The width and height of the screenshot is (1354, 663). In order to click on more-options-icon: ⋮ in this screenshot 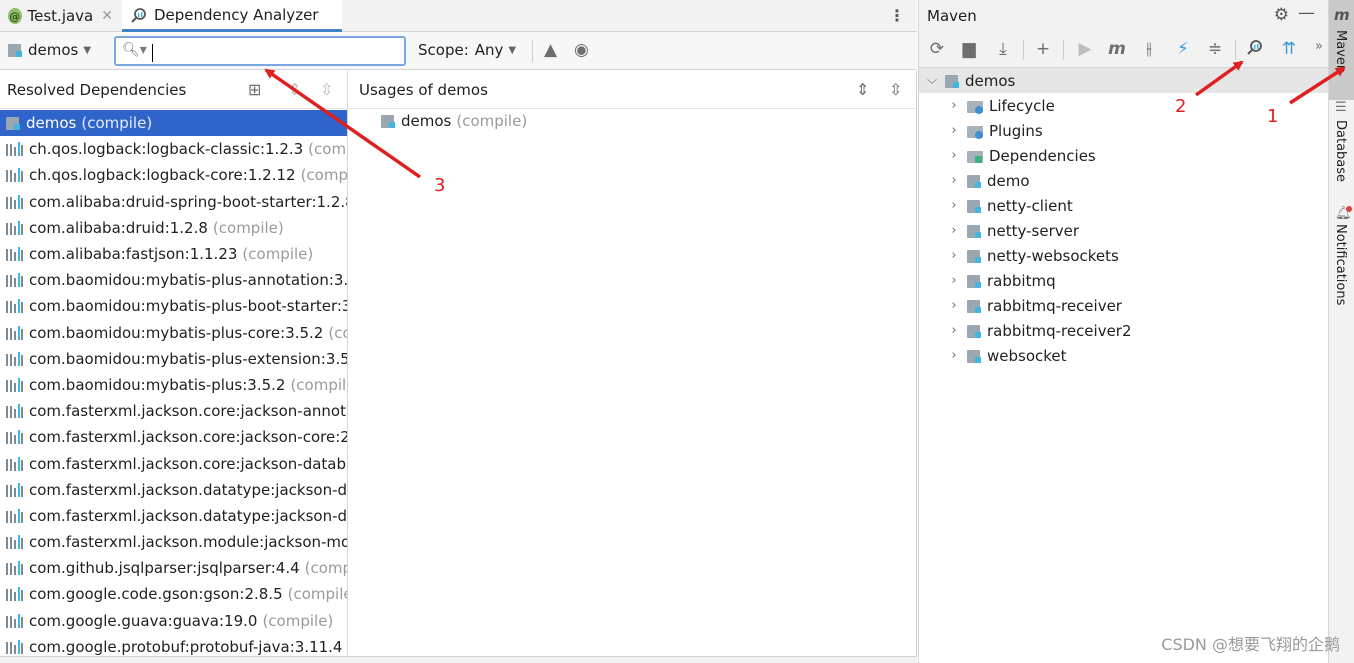, I will do `click(897, 15)`.